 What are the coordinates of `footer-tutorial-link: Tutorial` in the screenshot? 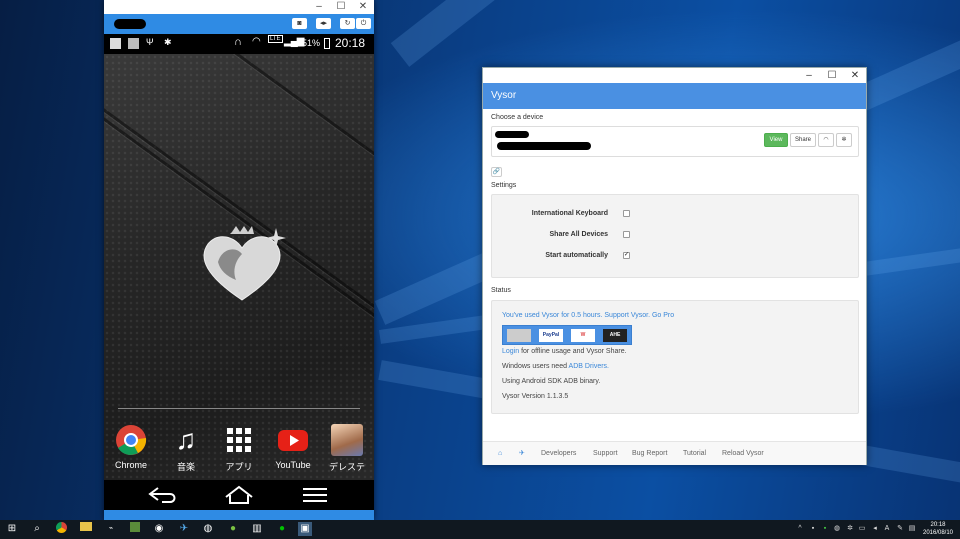 It's located at (694, 454).